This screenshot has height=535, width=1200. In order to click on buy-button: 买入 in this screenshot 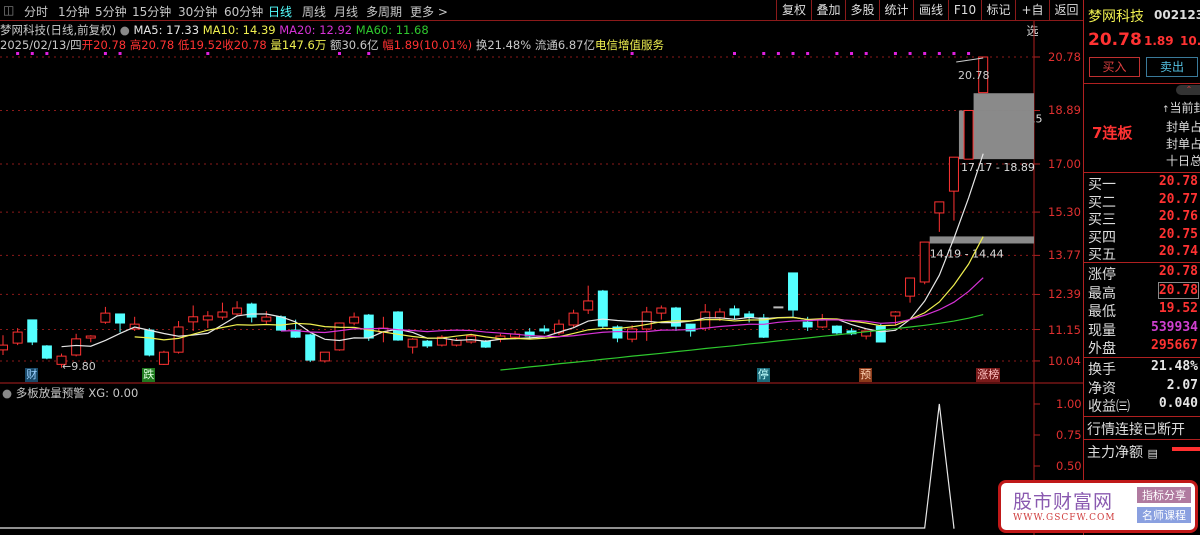, I will do `click(1114, 67)`.